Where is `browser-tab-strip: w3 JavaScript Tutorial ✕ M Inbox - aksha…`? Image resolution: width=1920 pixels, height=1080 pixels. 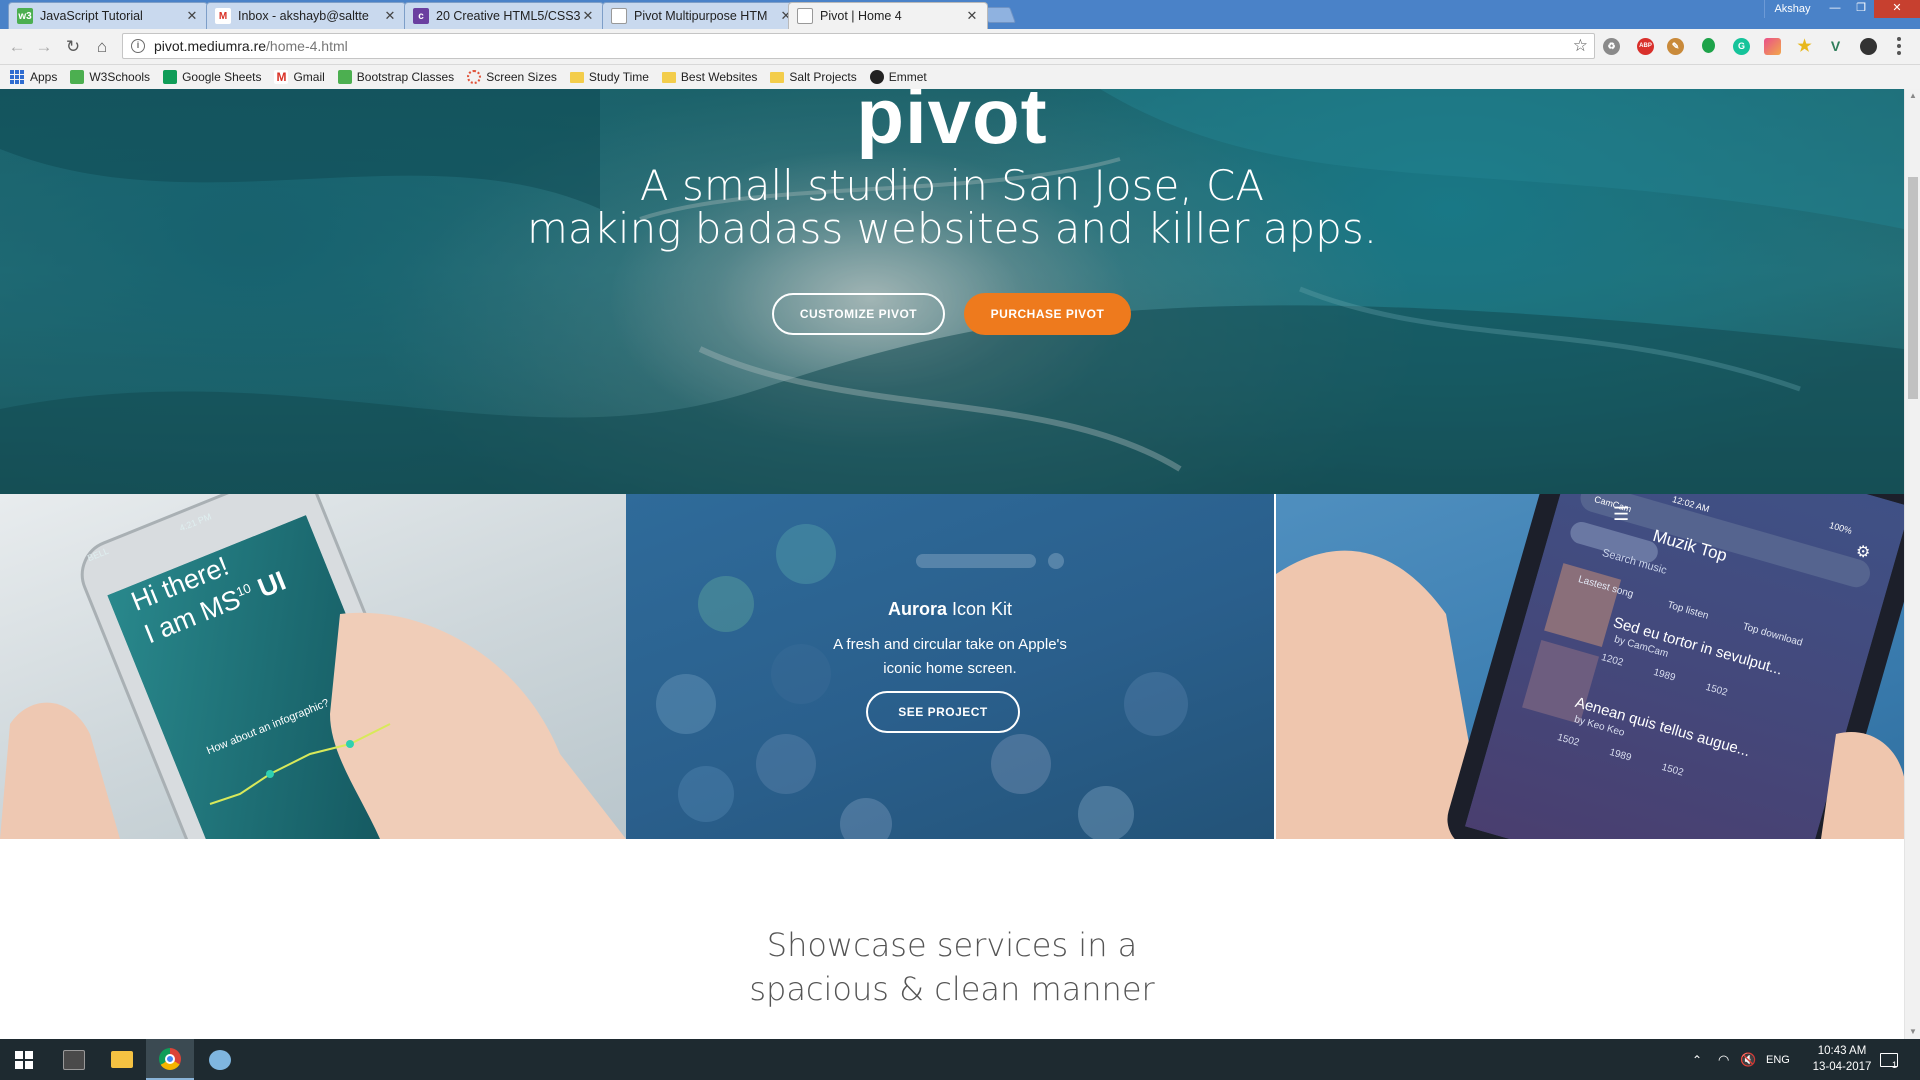 browser-tab-strip: w3 JavaScript Tutorial ✕ M Inbox - aksha… is located at coordinates (960, 14).